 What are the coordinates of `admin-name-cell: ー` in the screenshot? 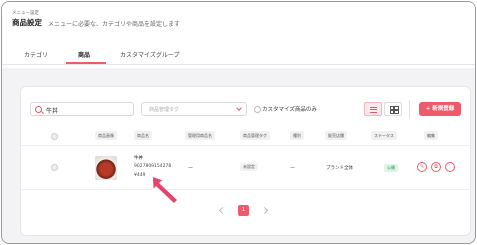 It's located at (191, 169).